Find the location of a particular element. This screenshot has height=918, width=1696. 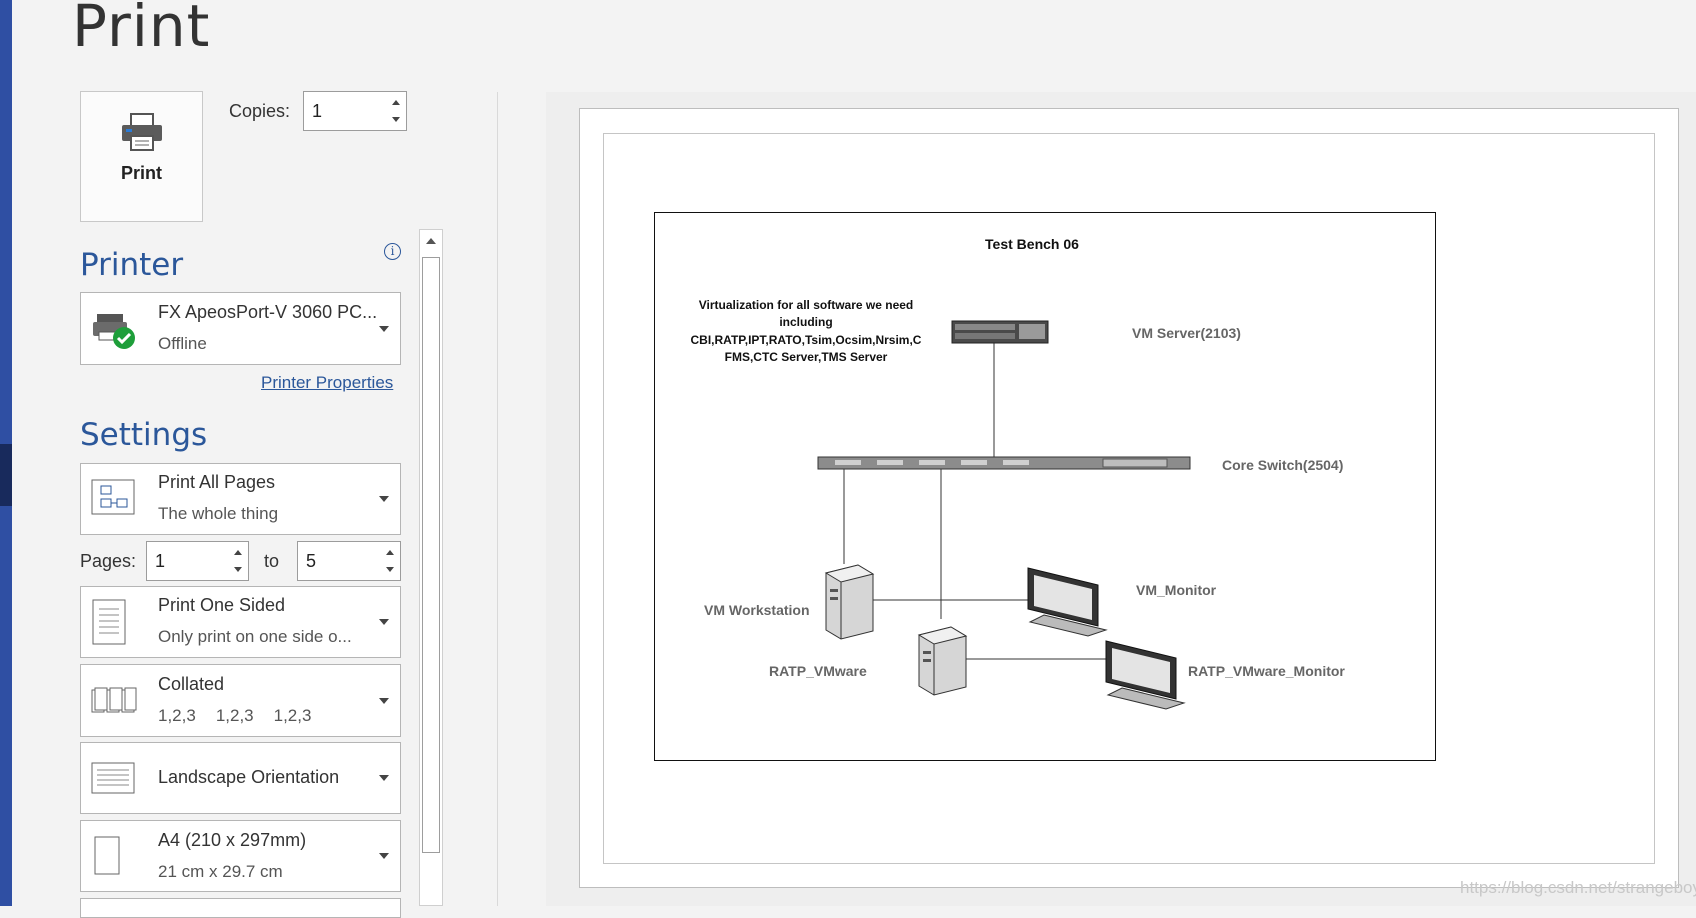

paper-size-title: A4 (210 x 297mm) is located at coordinates (232, 840).